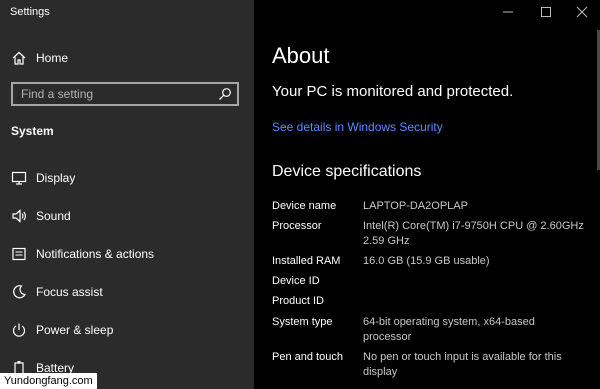 Image resolution: width=600 pixels, height=389 pixels. I want to click on app-title: Settings, so click(30, 12).